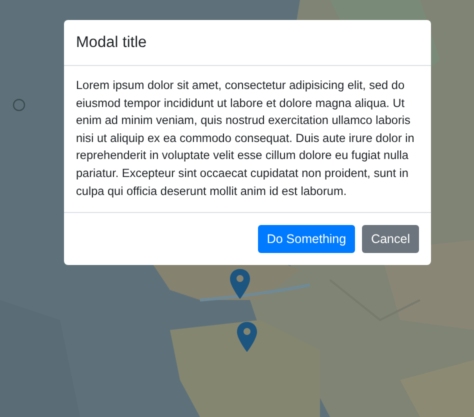 This screenshot has width=474, height=417. What do you see at coordinates (111, 42) in the screenshot?
I see `modal-title: Modal title` at bounding box center [111, 42].